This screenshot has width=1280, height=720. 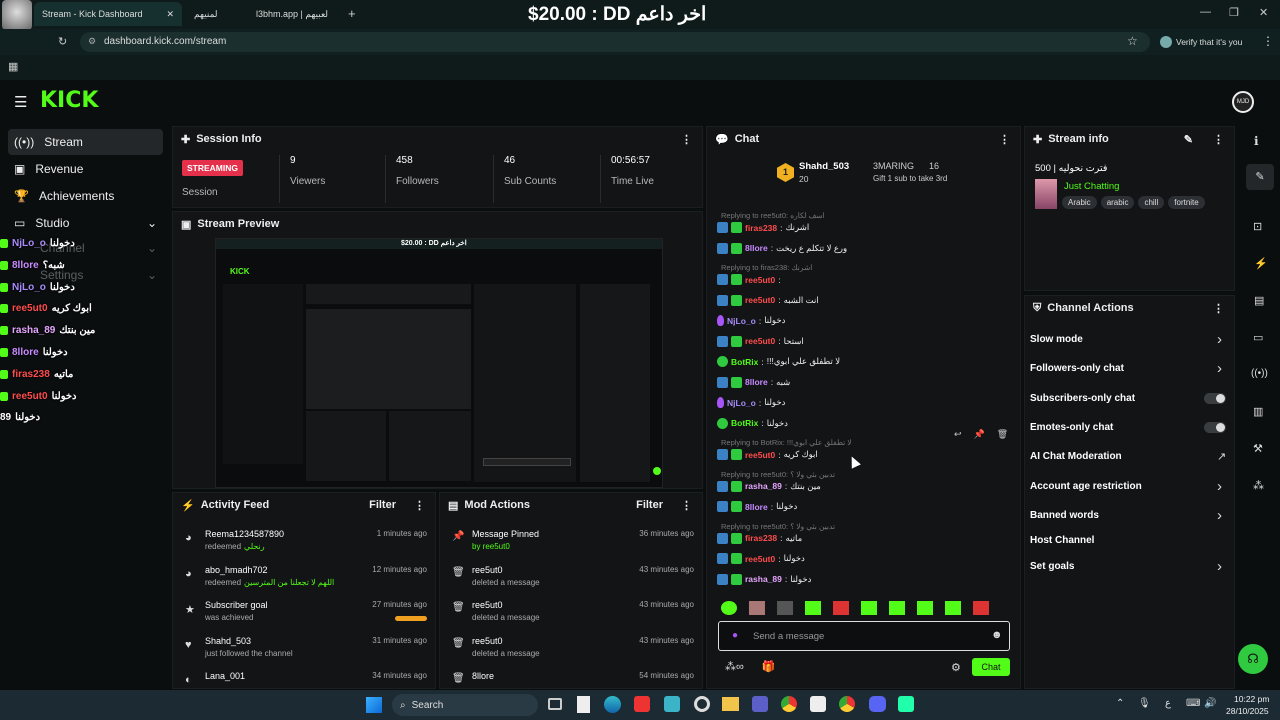 I want to click on tray-chevron-icon: ⌃, so click(x=1120, y=703).